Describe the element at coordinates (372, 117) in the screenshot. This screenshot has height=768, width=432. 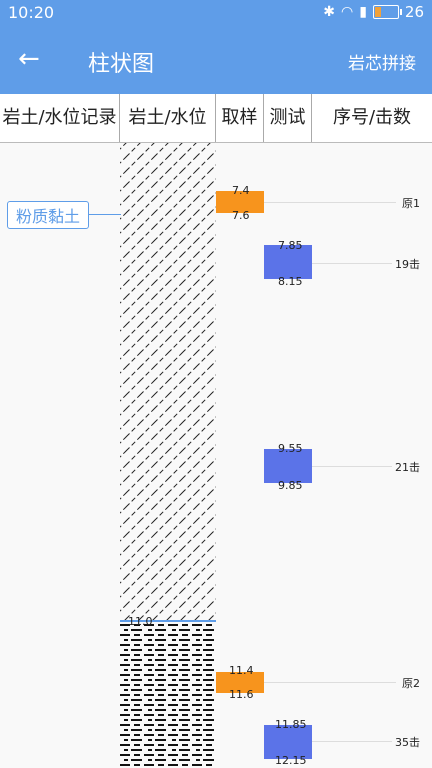
I see `header-index-blows: 序号/击数` at that location.